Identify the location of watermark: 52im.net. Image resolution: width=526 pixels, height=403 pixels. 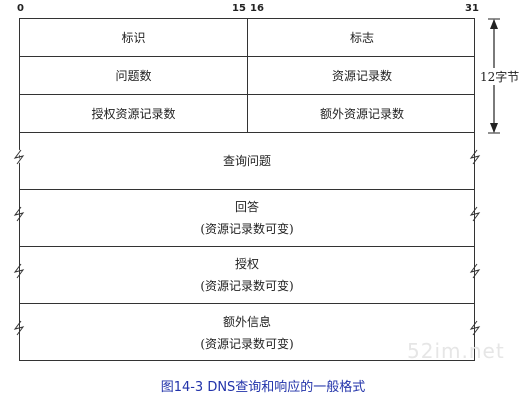
(456, 351).